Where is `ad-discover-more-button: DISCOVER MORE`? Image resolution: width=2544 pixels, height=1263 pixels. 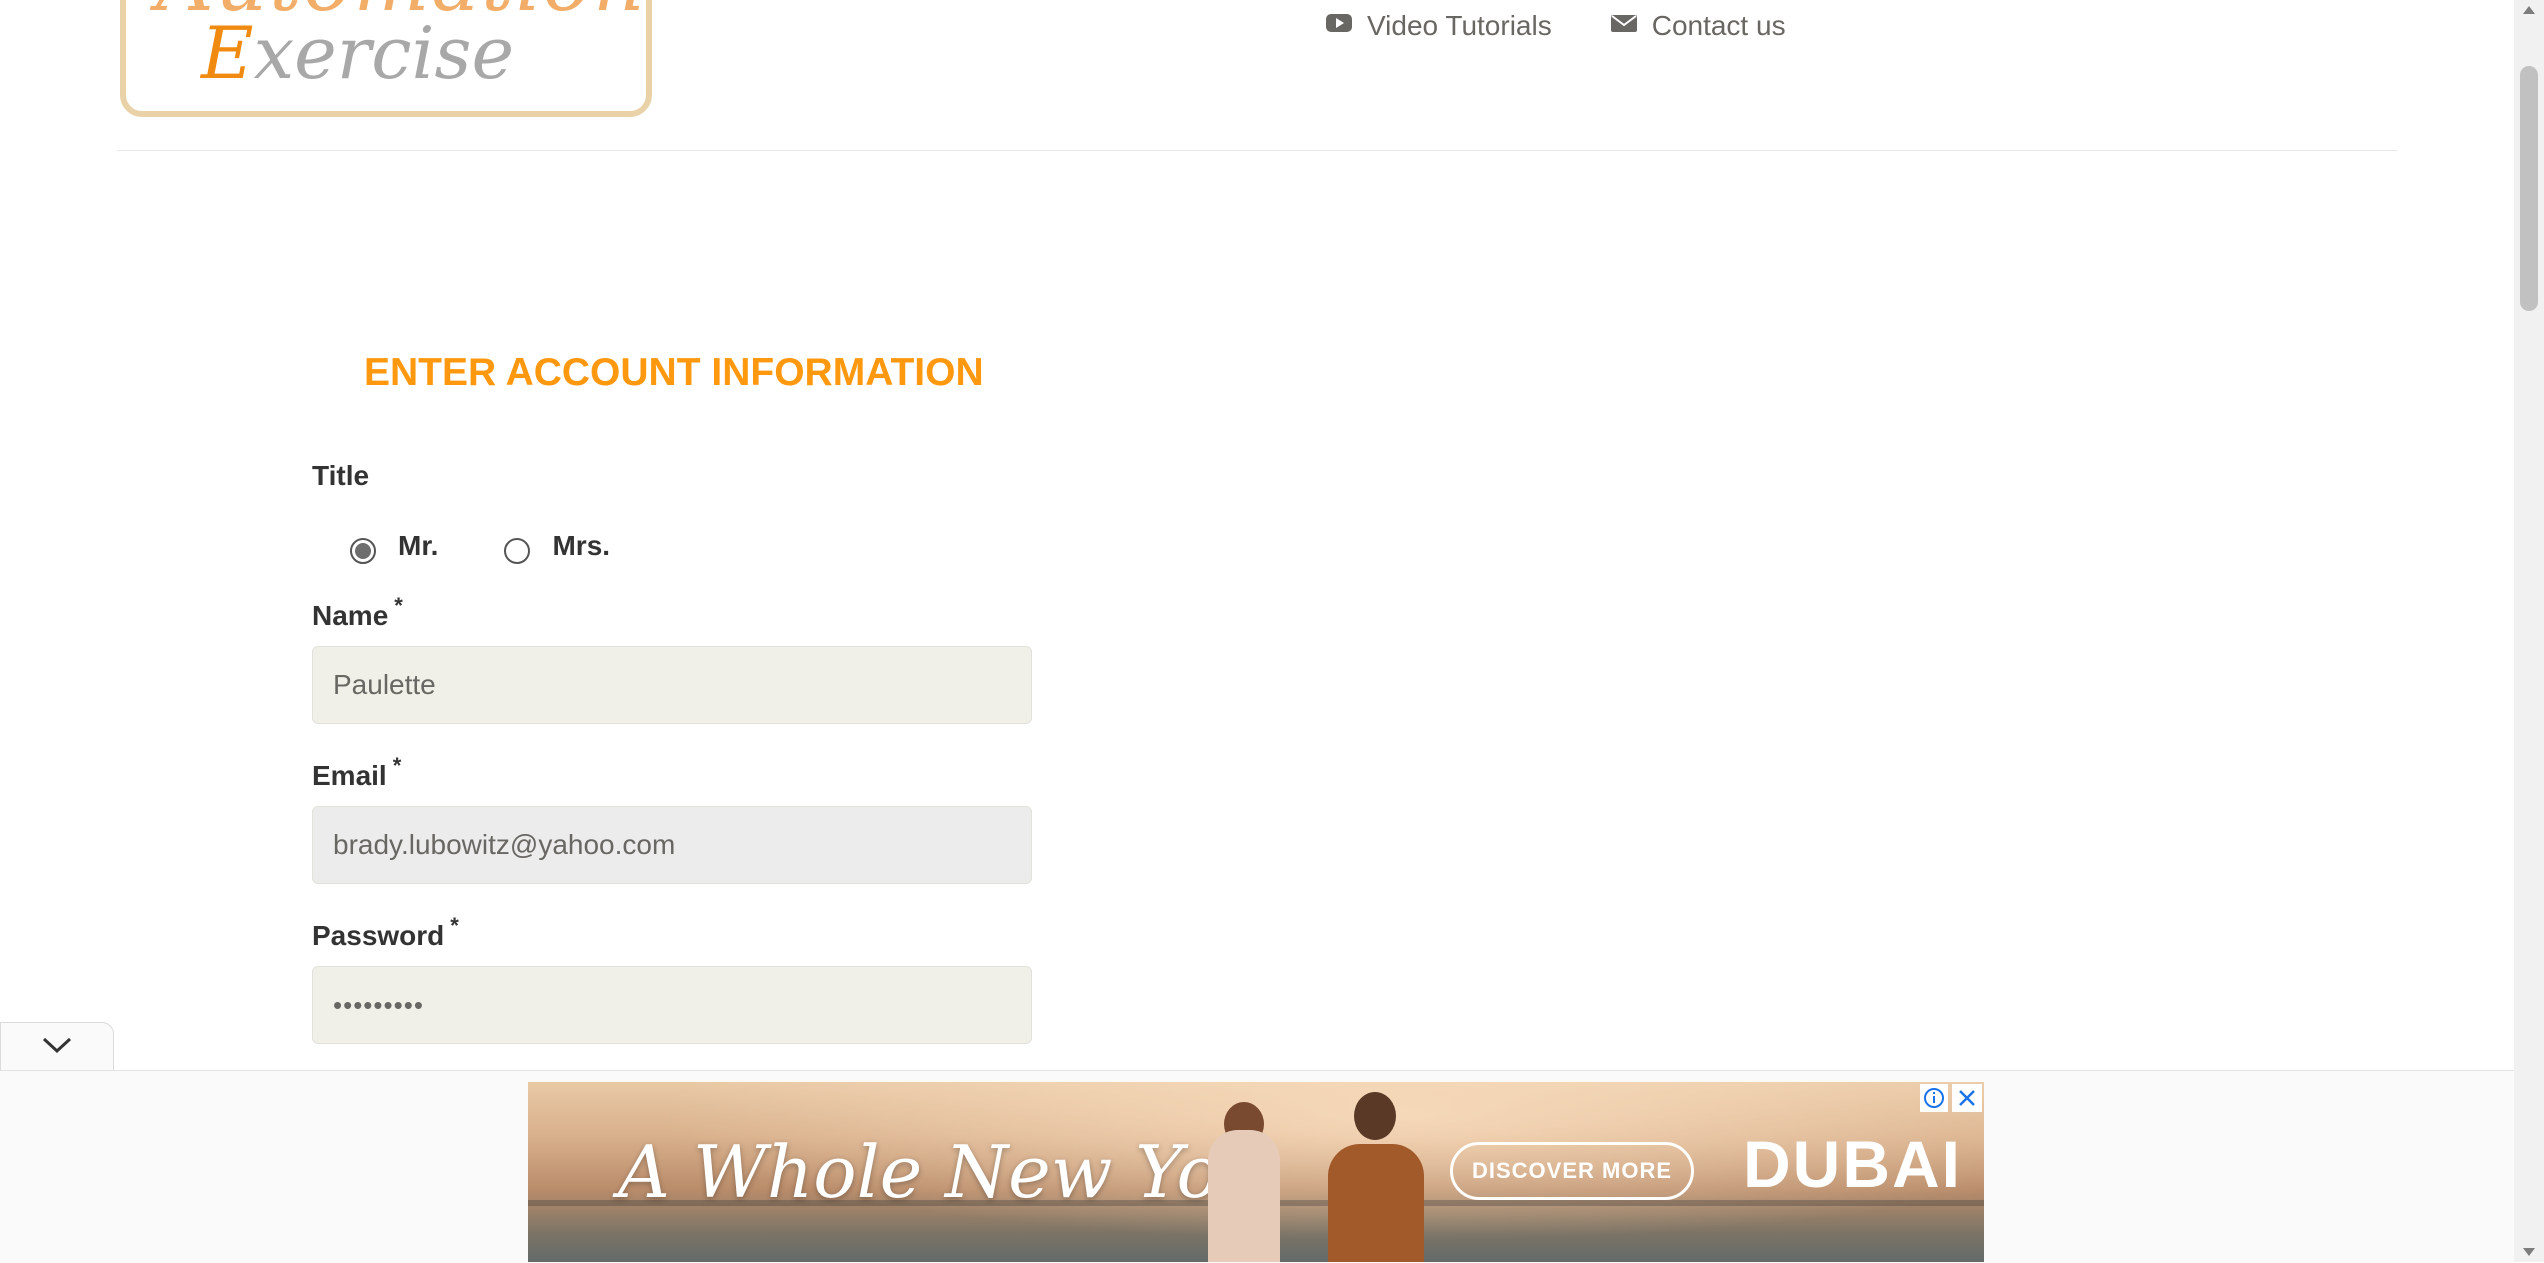
ad-discover-more-button: DISCOVER MORE is located at coordinates (1572, 1171).